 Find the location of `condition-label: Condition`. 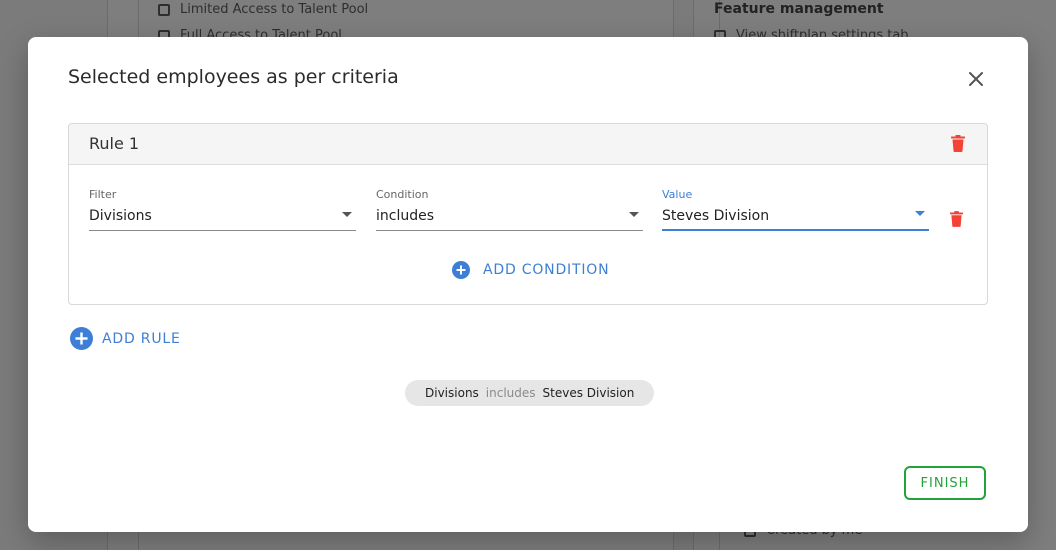

condition-label: Condition is located at coordinates (402, 194).